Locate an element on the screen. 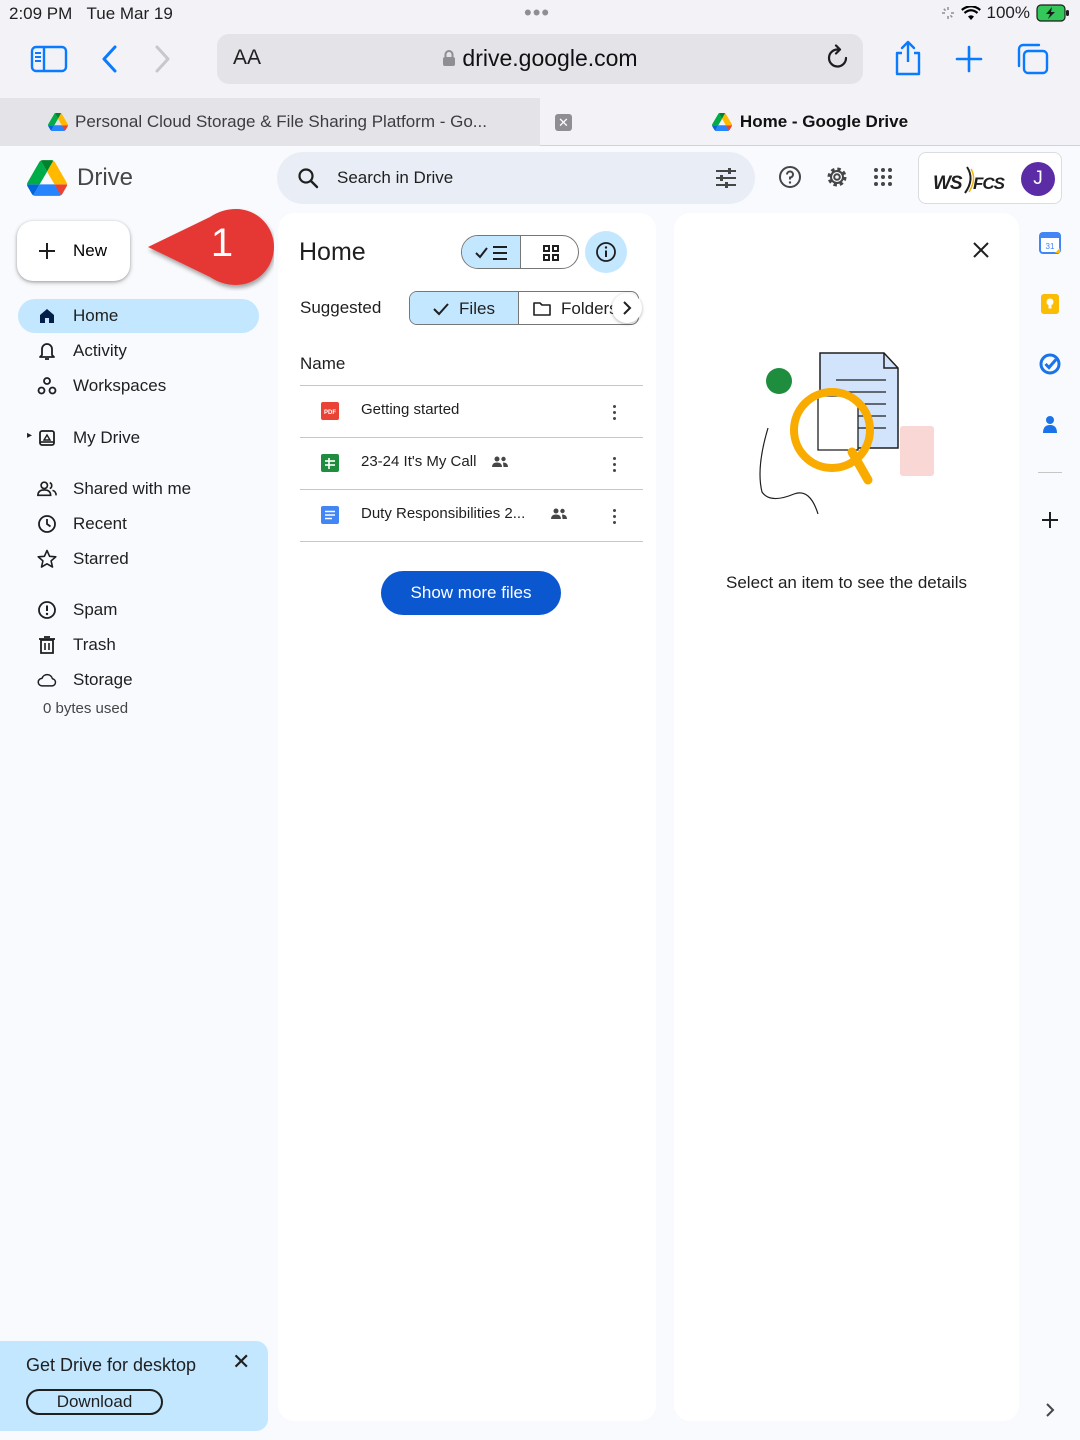 Image resolution: width=1080 pixels, height=1440 pixels. sidebar-item-label: Activity is located at coordinates (100, 350).